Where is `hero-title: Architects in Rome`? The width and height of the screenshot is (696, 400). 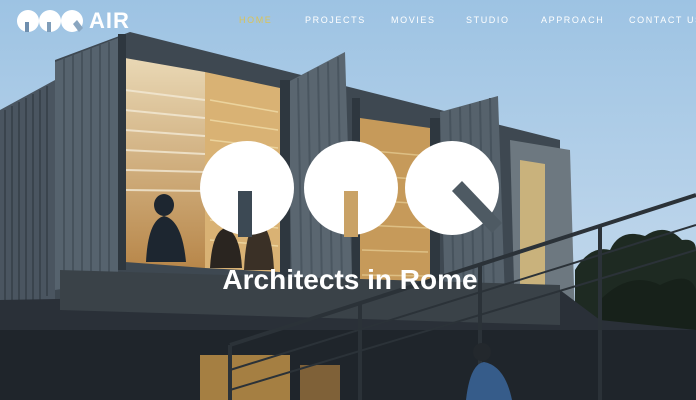
hero-title: Architects in Rome is located at coordinates (350, 279).